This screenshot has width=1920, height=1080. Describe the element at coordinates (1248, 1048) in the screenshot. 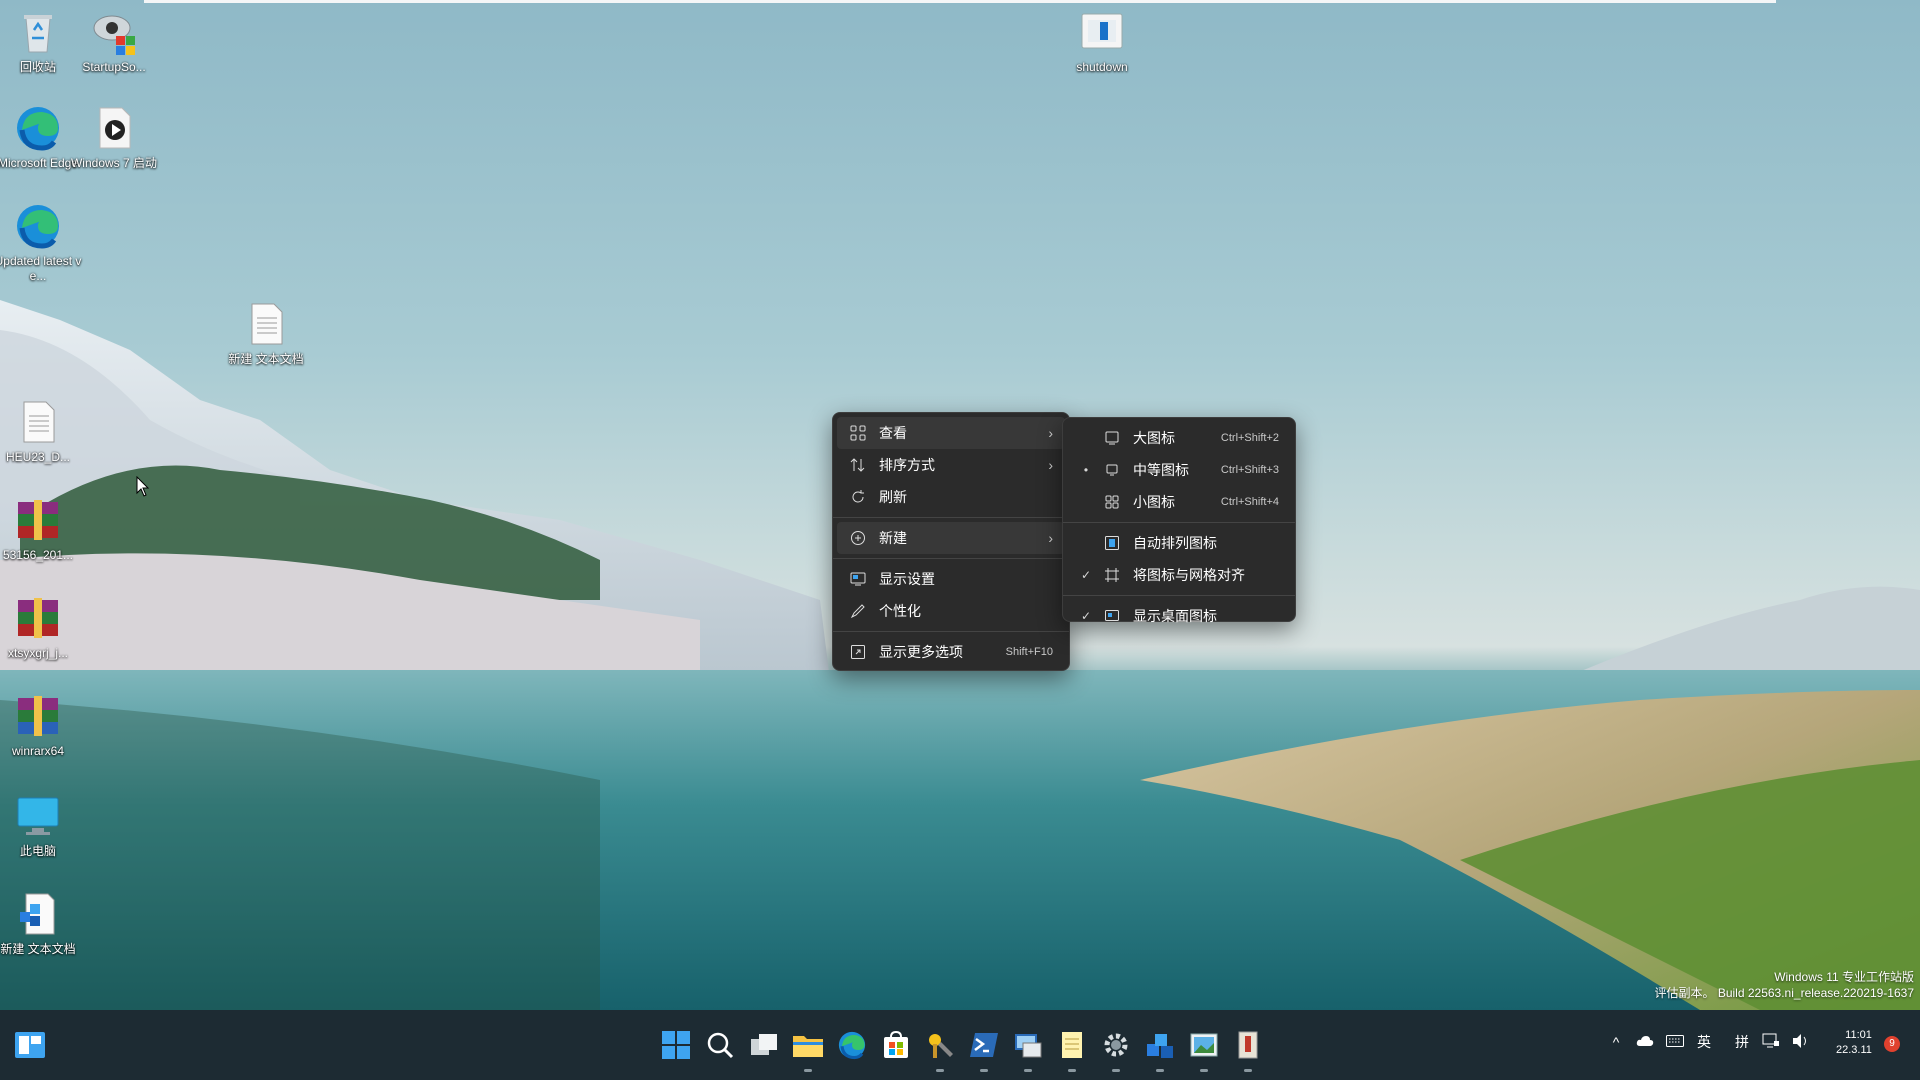

I see `archive-button` at that location.